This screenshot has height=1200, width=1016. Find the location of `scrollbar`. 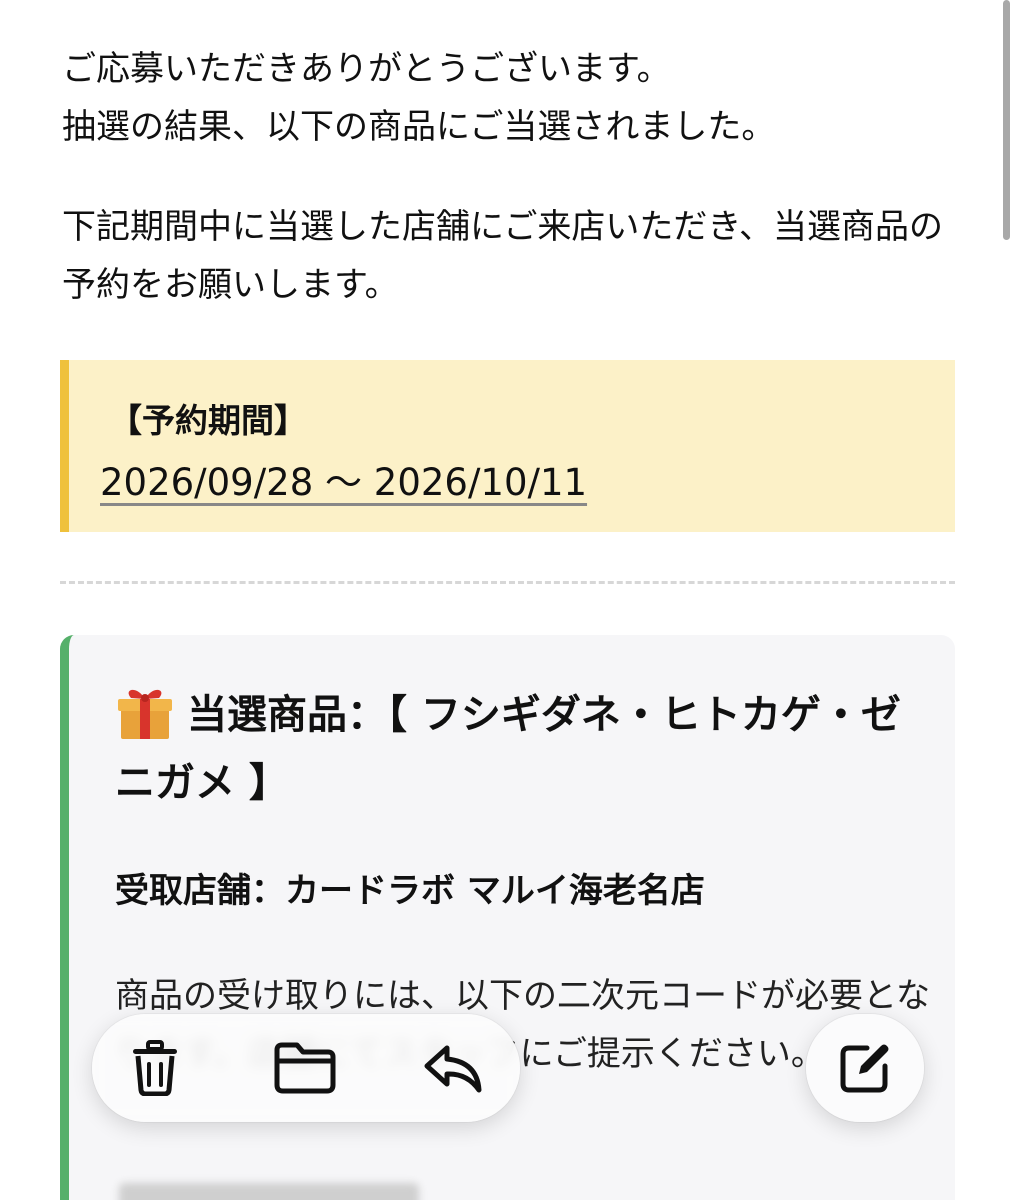

scrollbar is located at coordinates (1006, 120).